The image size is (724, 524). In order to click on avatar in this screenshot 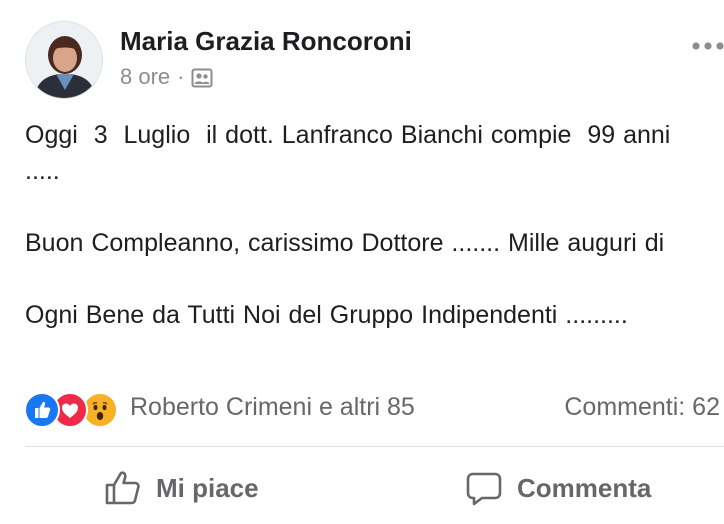, I will do `click(64, 60)`.